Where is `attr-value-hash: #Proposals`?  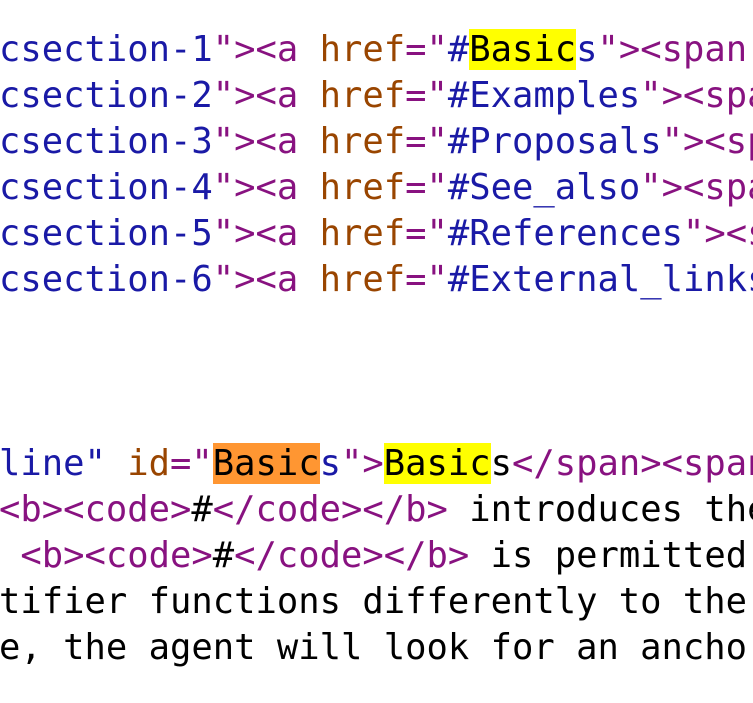 attr-value-hash: #Proposals is located at coordinates (554, 141).